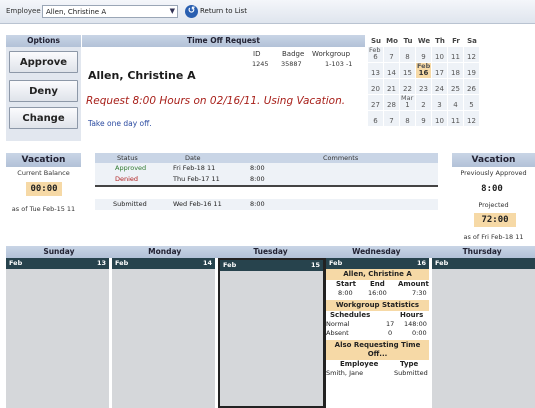  I want to click on employee-select: Allen, Christine A ▼, so click(110, 11).